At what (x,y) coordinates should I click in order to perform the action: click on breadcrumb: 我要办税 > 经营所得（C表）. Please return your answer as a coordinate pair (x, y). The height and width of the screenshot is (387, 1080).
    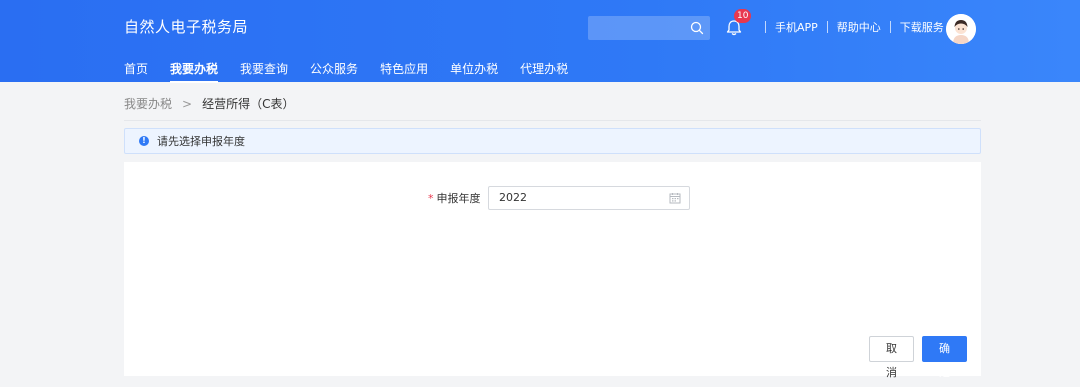
    Looking at the image, I should click on (209, 103).